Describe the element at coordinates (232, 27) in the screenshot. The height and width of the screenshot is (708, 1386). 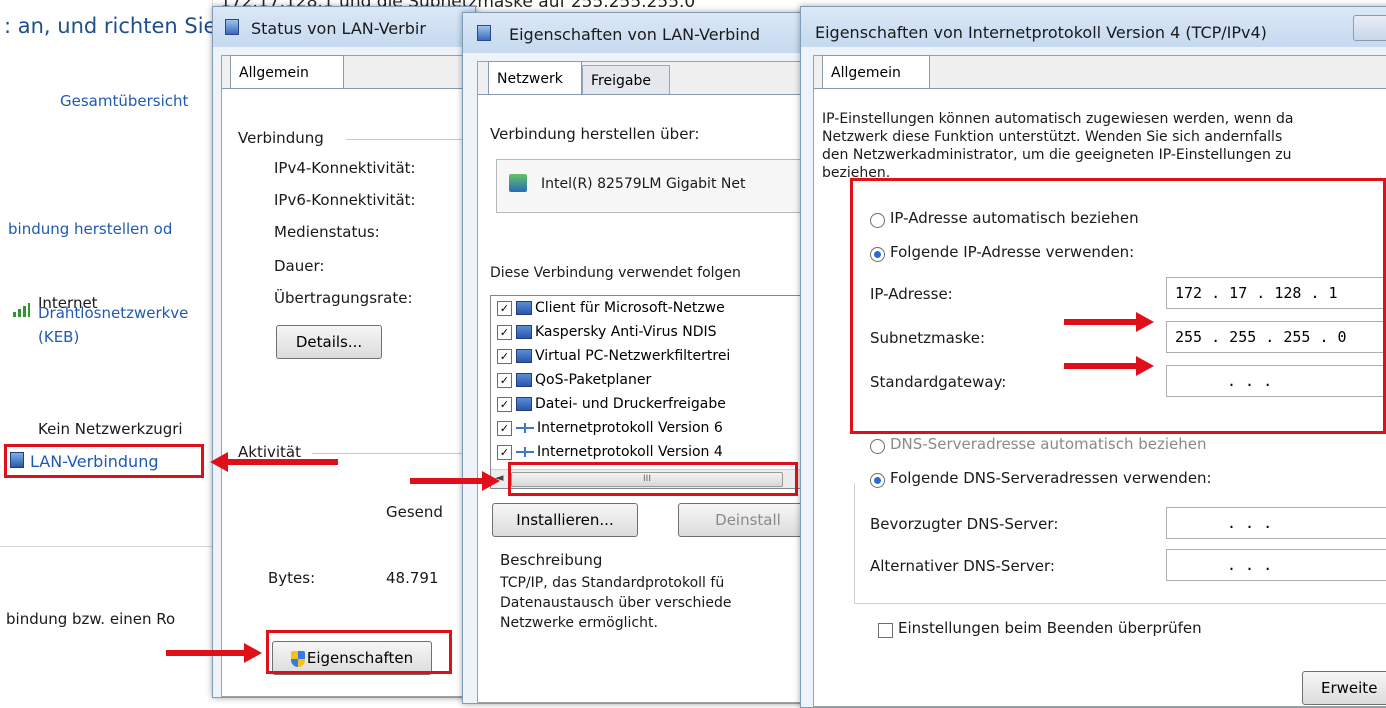
I see `status-window-icon` at that location.